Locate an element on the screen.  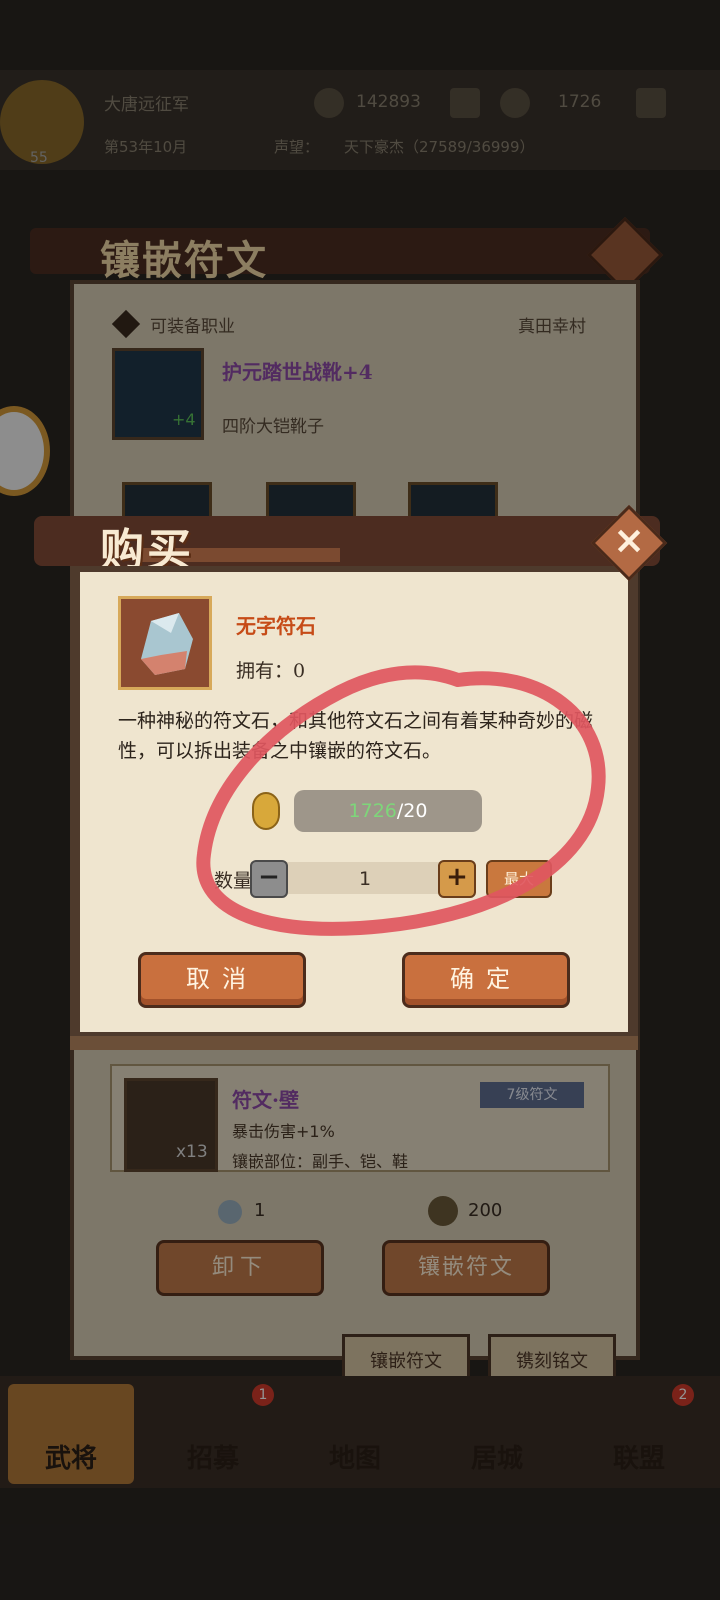
price-cost: 20 is located at coordinates (415, 811).